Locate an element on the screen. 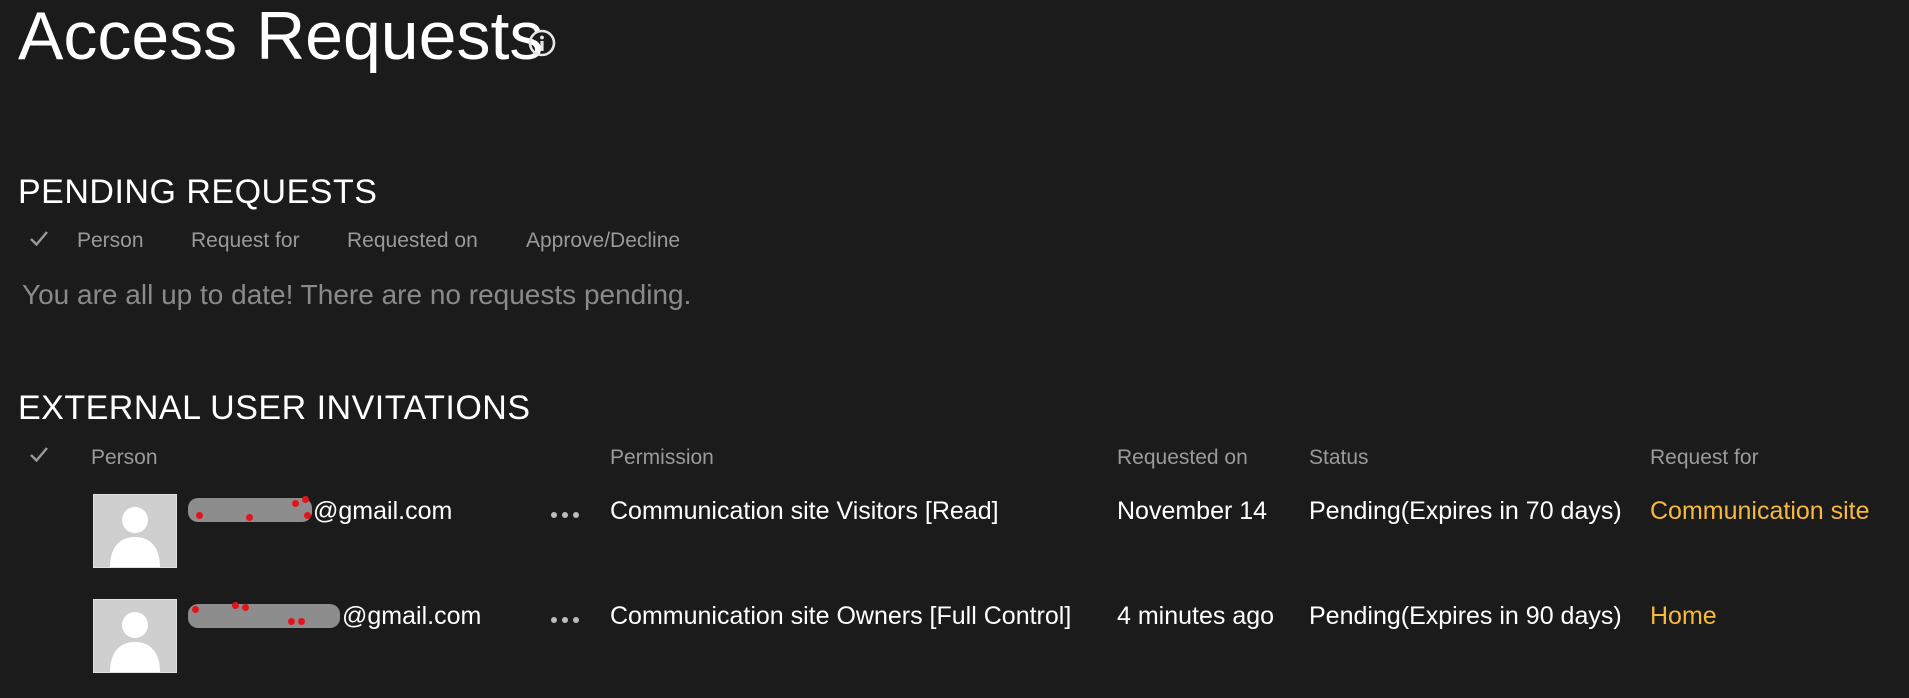 The height and width of the screenshot is (698, 1909). status-cell: Pending(Expires in 90 days) is located at coordinates (1465, 616).